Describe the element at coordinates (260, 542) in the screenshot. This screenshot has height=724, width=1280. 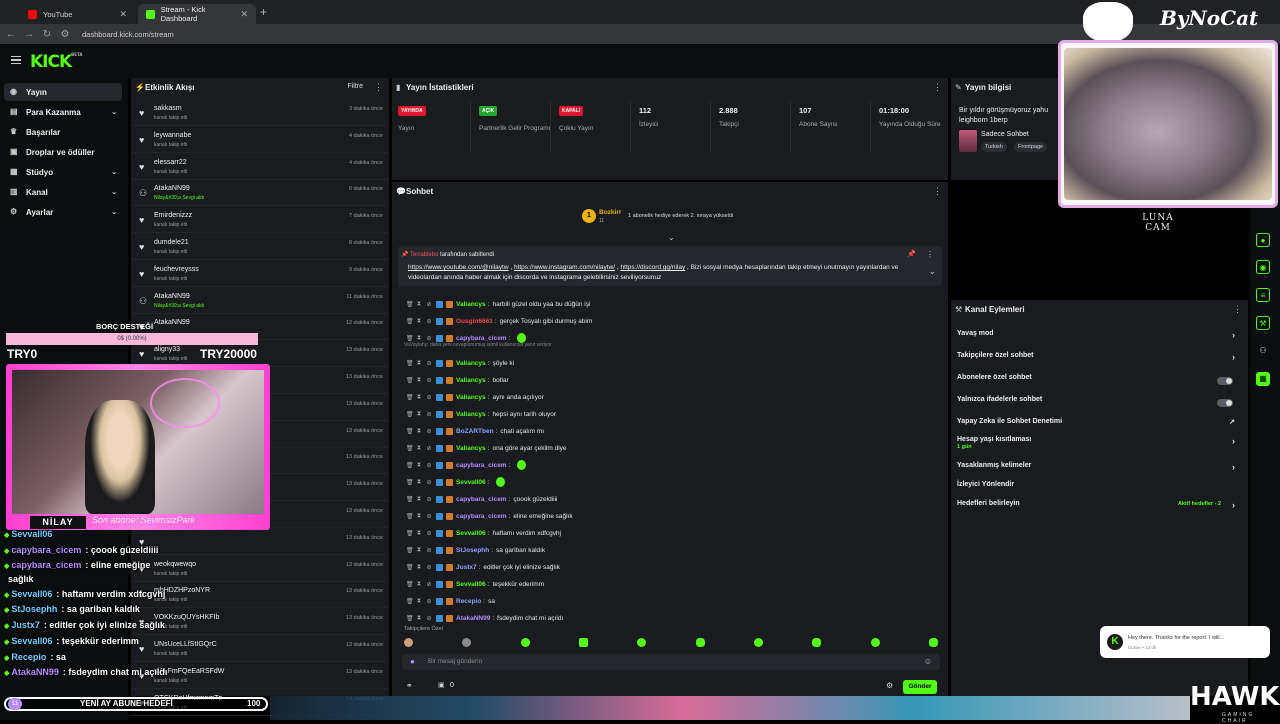
I see `activity-row: ♥13 dakika önce` at that location.